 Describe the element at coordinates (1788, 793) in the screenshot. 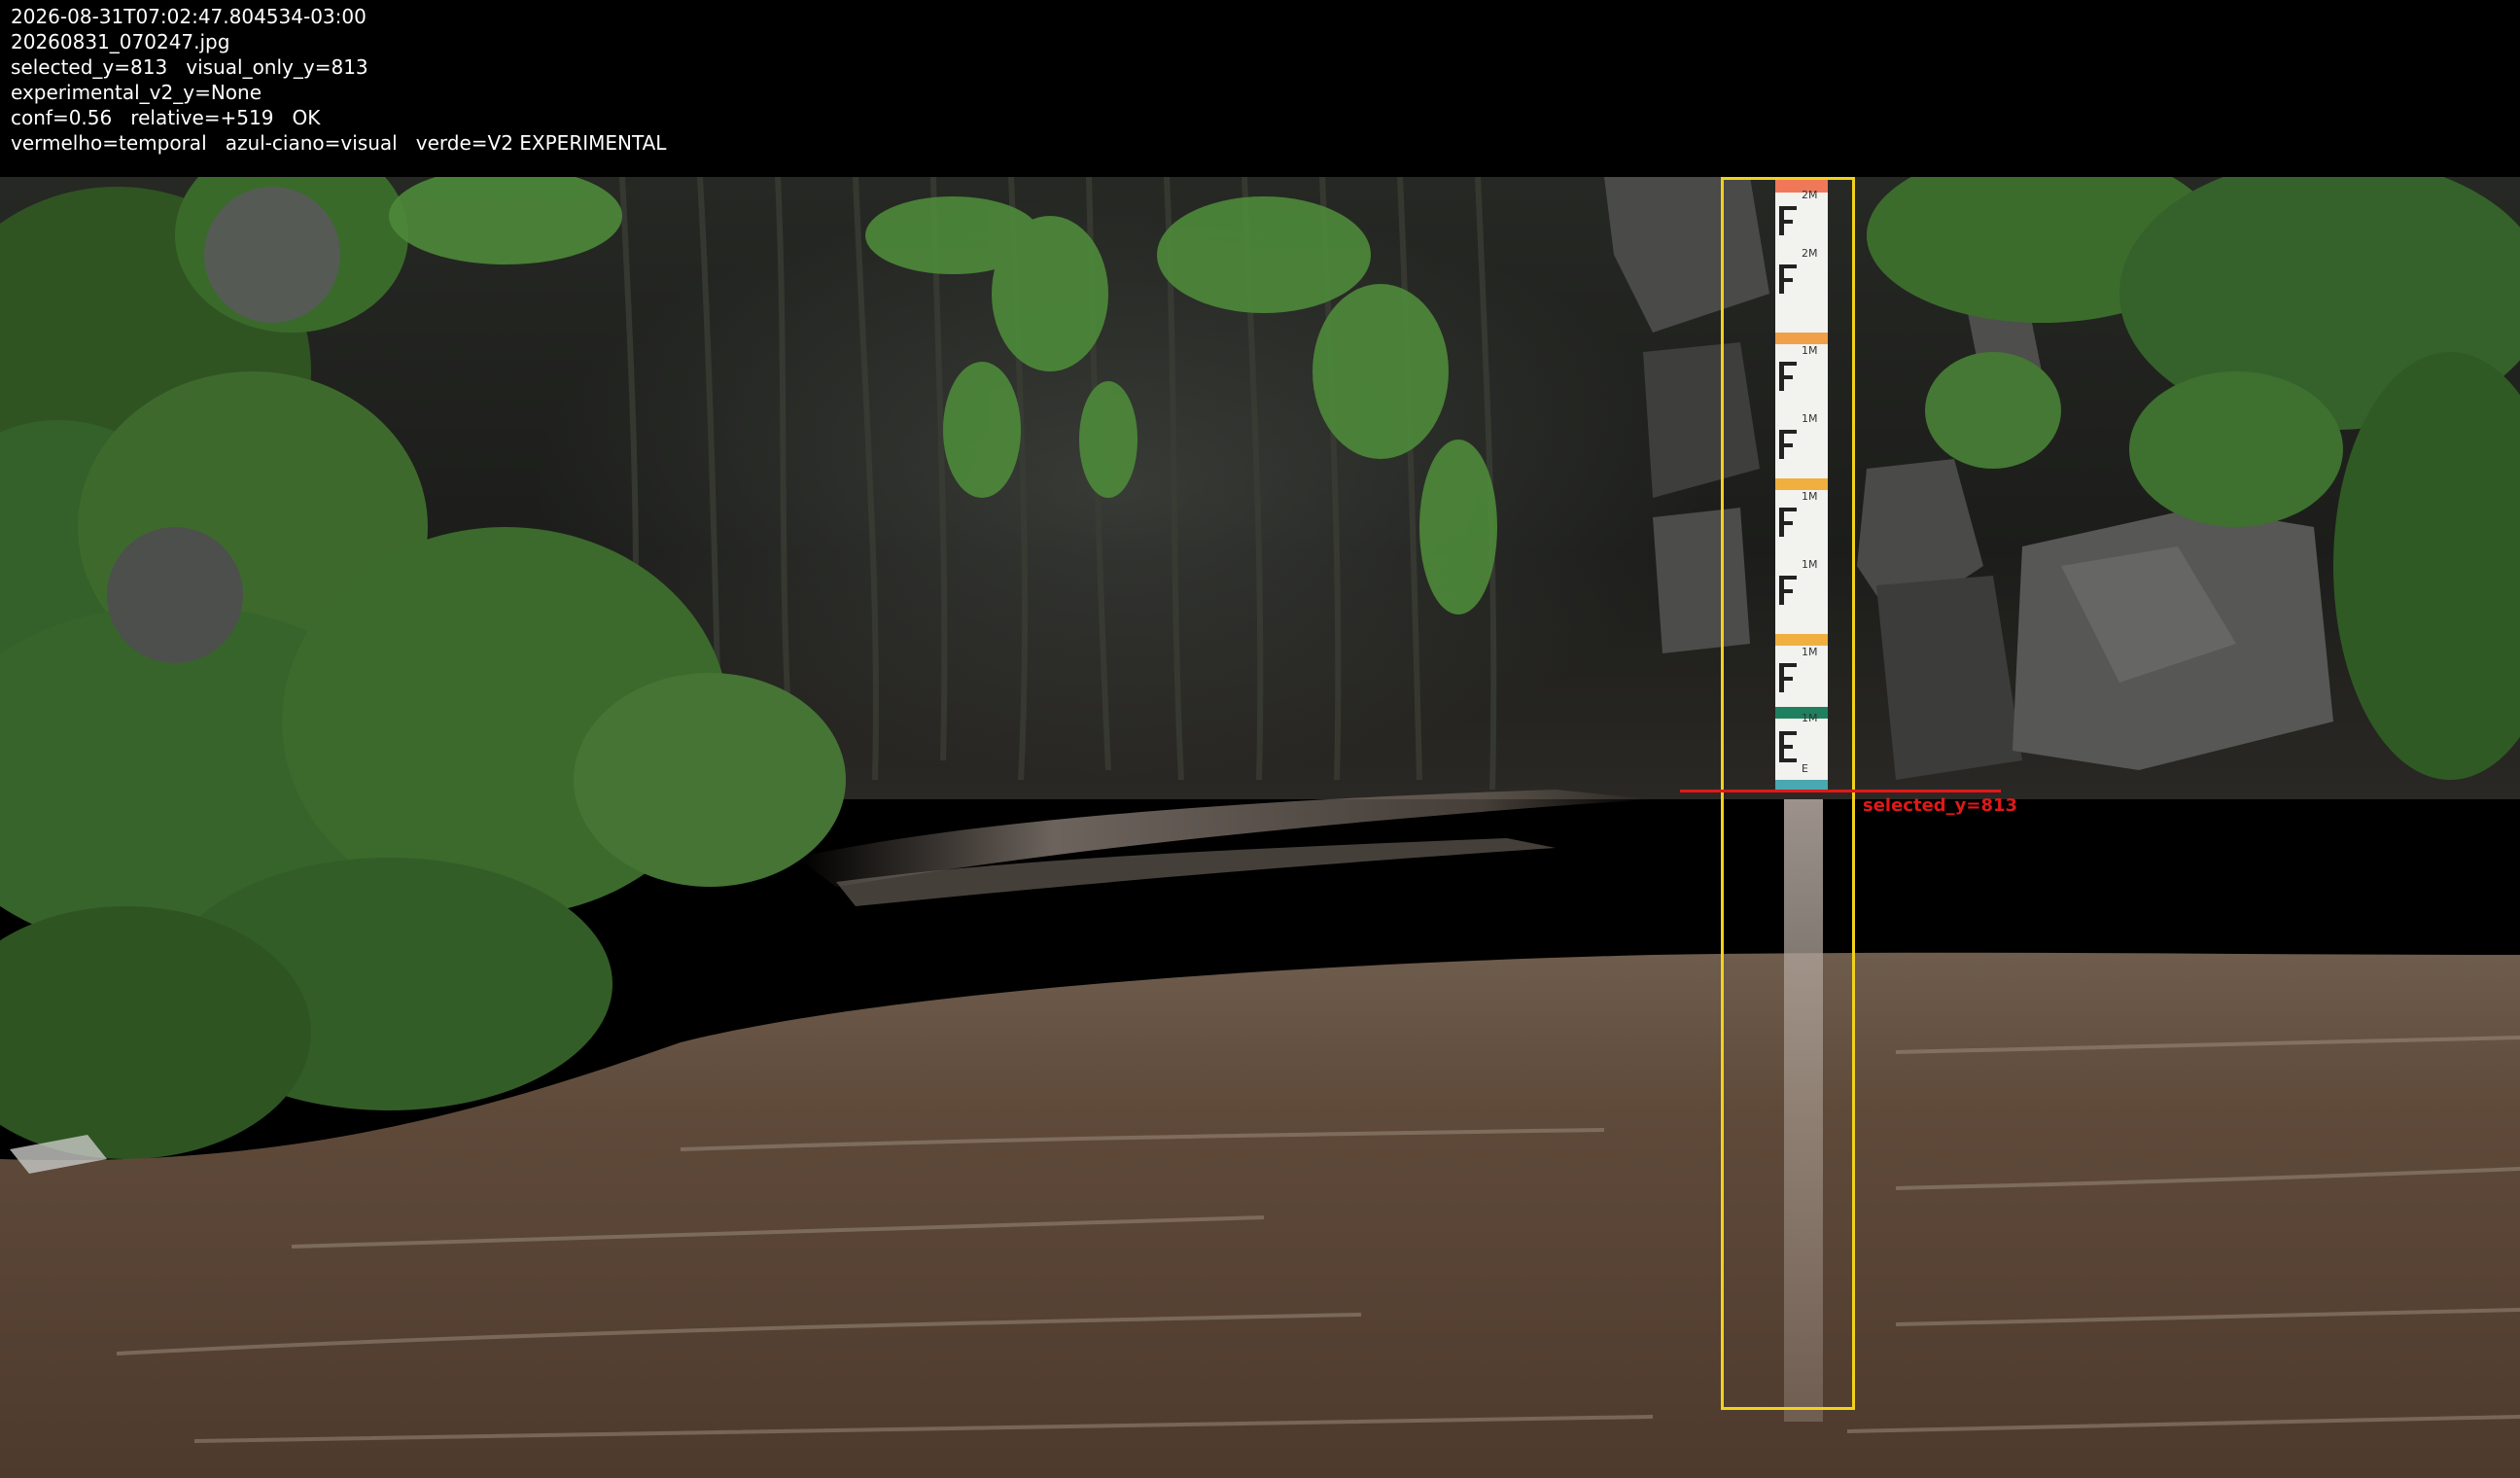

I see `roi-bounding-box` at that location.